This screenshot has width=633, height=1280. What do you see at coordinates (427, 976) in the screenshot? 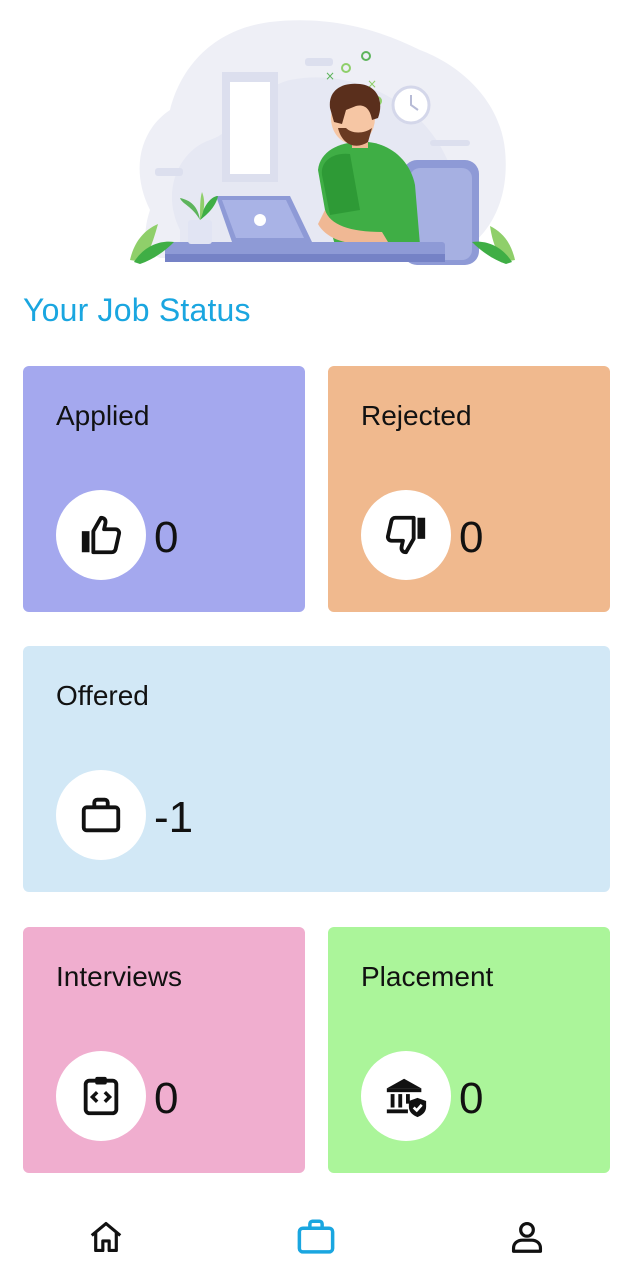
I see `card-label: Placement` at bounding box center [427, 976].